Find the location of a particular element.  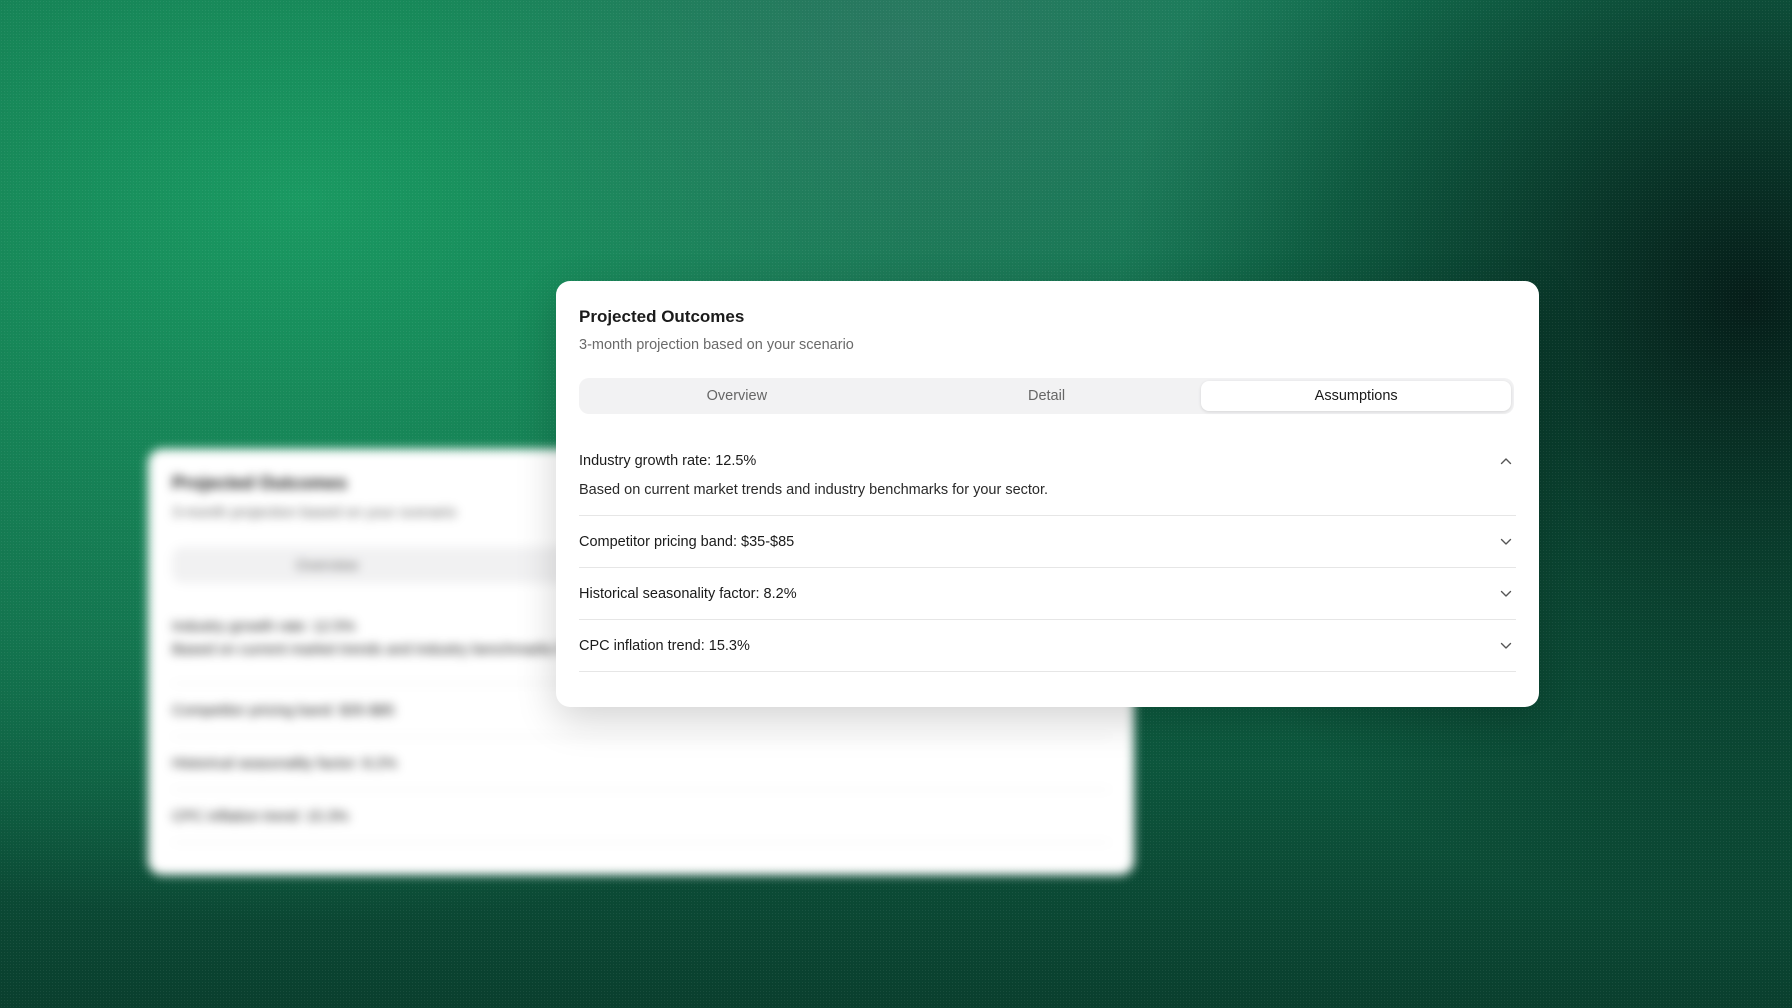

accordion-label: Industry growth rate: 12.5% is located at coordinates (668, 460).